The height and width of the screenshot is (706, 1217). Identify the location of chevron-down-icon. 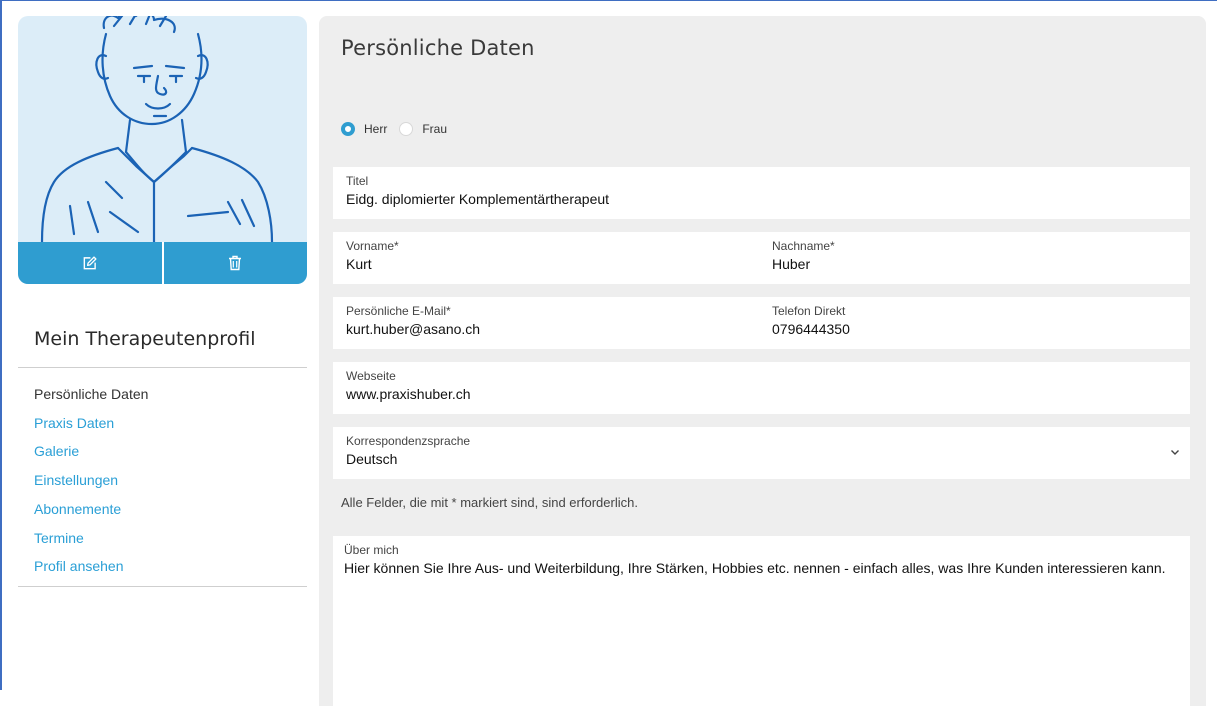
(1175, 452).